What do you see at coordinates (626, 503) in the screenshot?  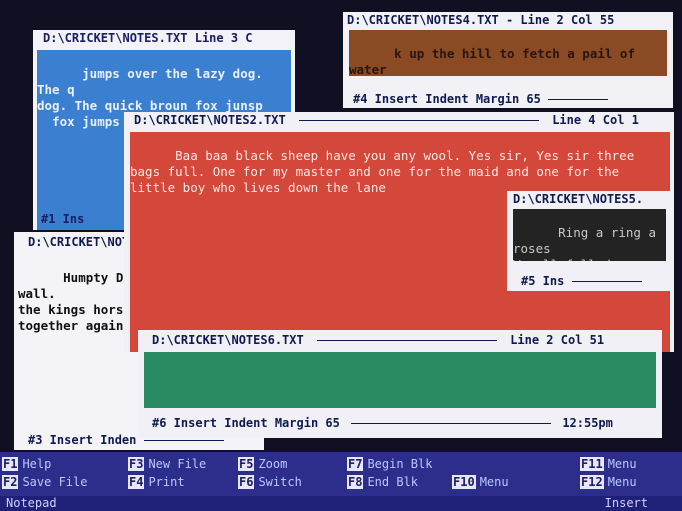 I see `insert-mode-indicator: Insert` at bounding box center [626, 503].